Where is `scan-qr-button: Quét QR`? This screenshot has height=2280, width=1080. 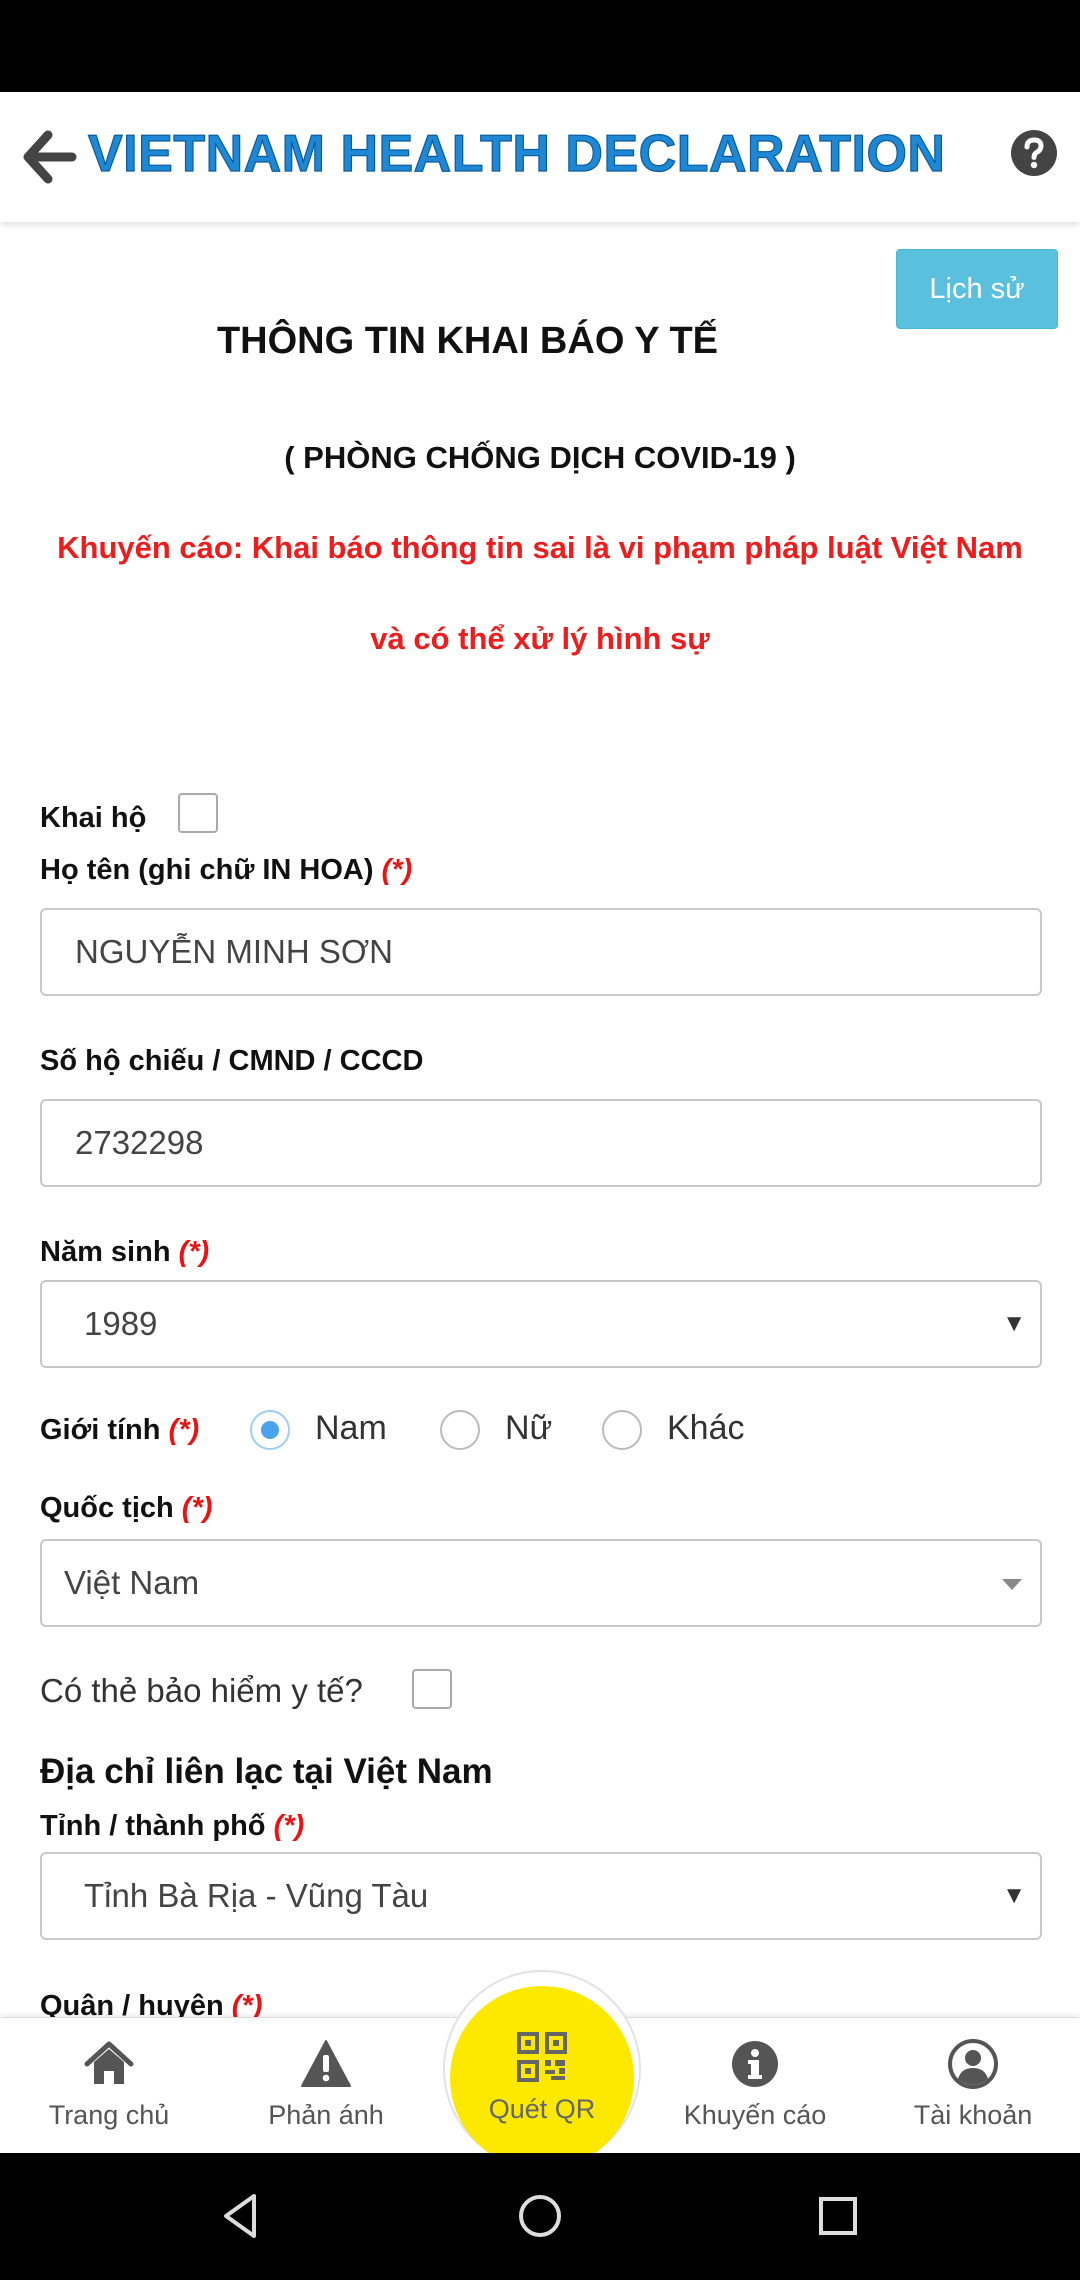
scan-qr-button: Quét QR is located at coordinates (542, 2078).